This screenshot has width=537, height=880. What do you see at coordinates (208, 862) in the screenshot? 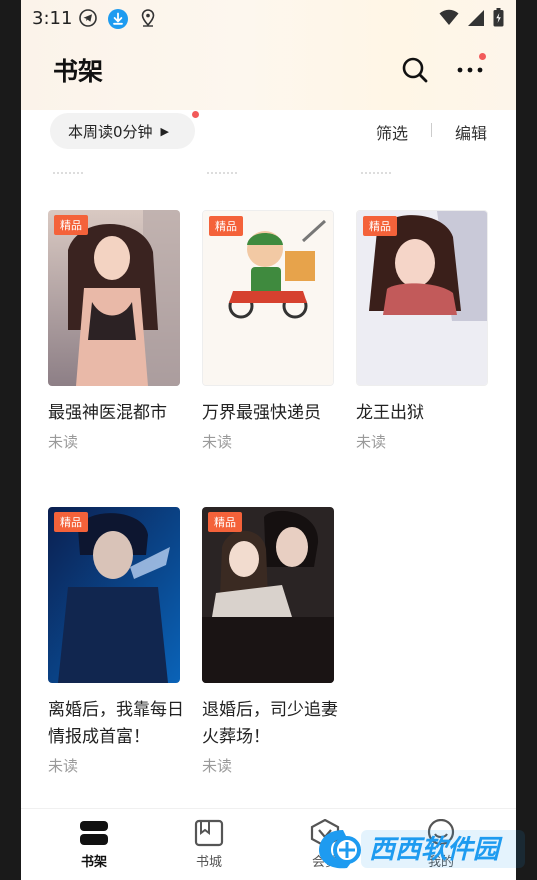
I see `nav-label: 书城` at bounding box center [208, 862].